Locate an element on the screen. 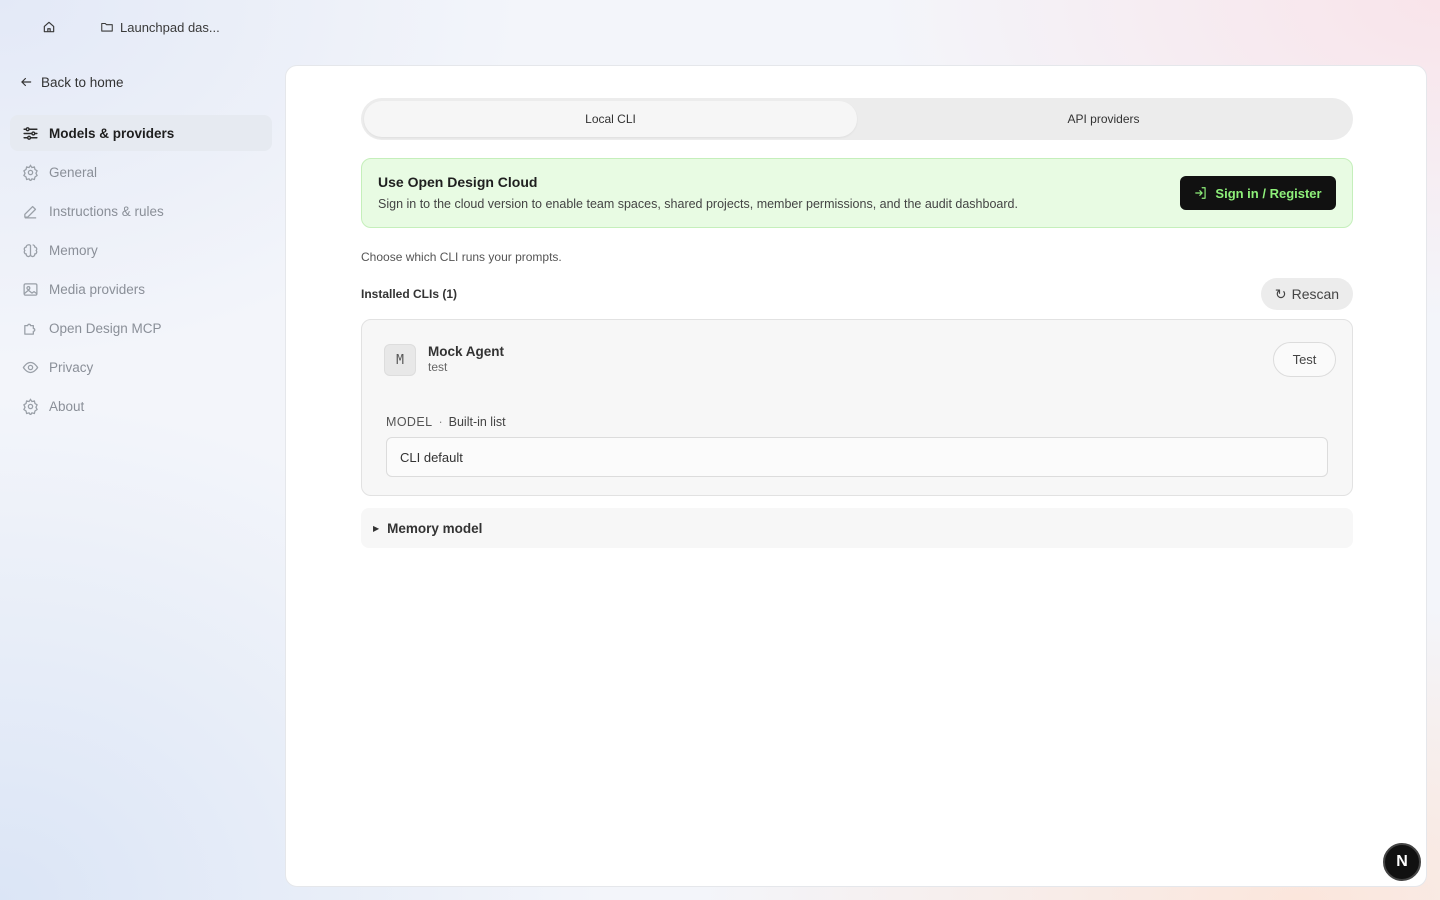 This screenshot has width=1440, height=900. rescan-button: ↻ Rescan is located at coordinates (1307, 294).